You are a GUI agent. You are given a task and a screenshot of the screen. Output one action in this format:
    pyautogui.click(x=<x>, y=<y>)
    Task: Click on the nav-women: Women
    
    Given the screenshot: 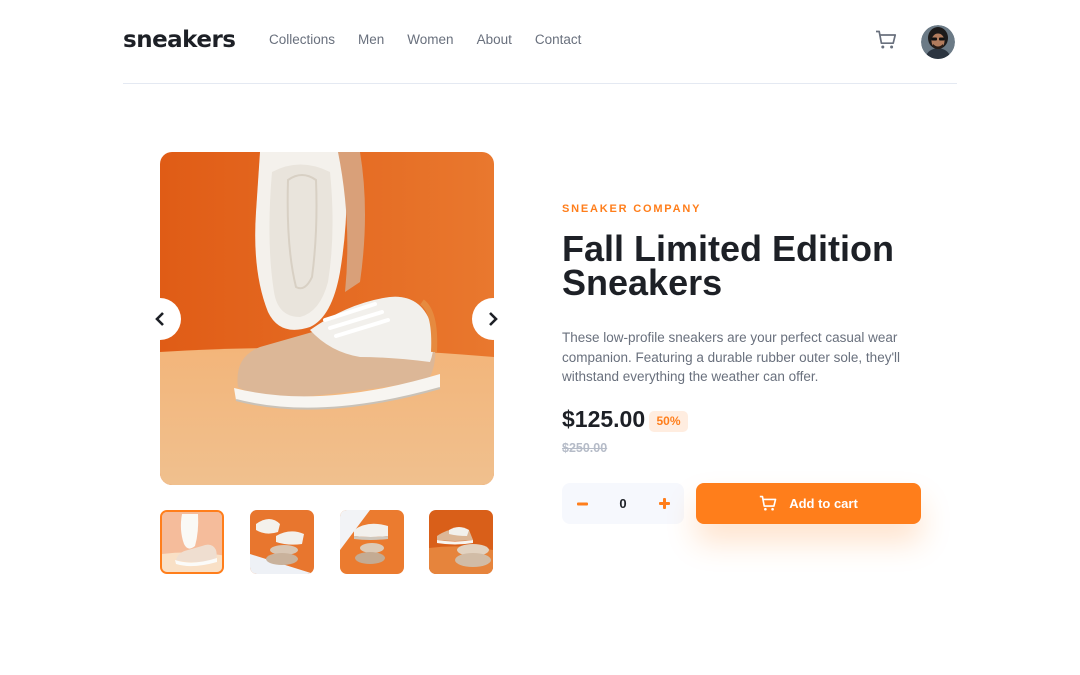 What is the action you would take?
    pyautogui.click(x=430, y=39)
    